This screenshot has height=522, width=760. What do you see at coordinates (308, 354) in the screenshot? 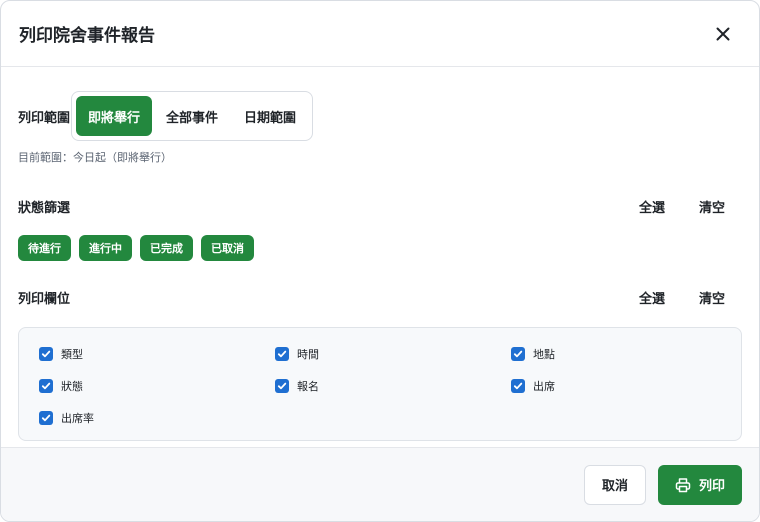
I see `field-label: 時間` at bounding box center [308, 354].